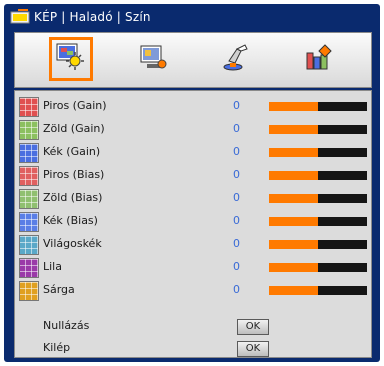 This screenshot has width=384, height=366. What do you see at coordinates (193, 60) in the screenshot?
I see `menu-toolbar` at bounding box center [193, 60].